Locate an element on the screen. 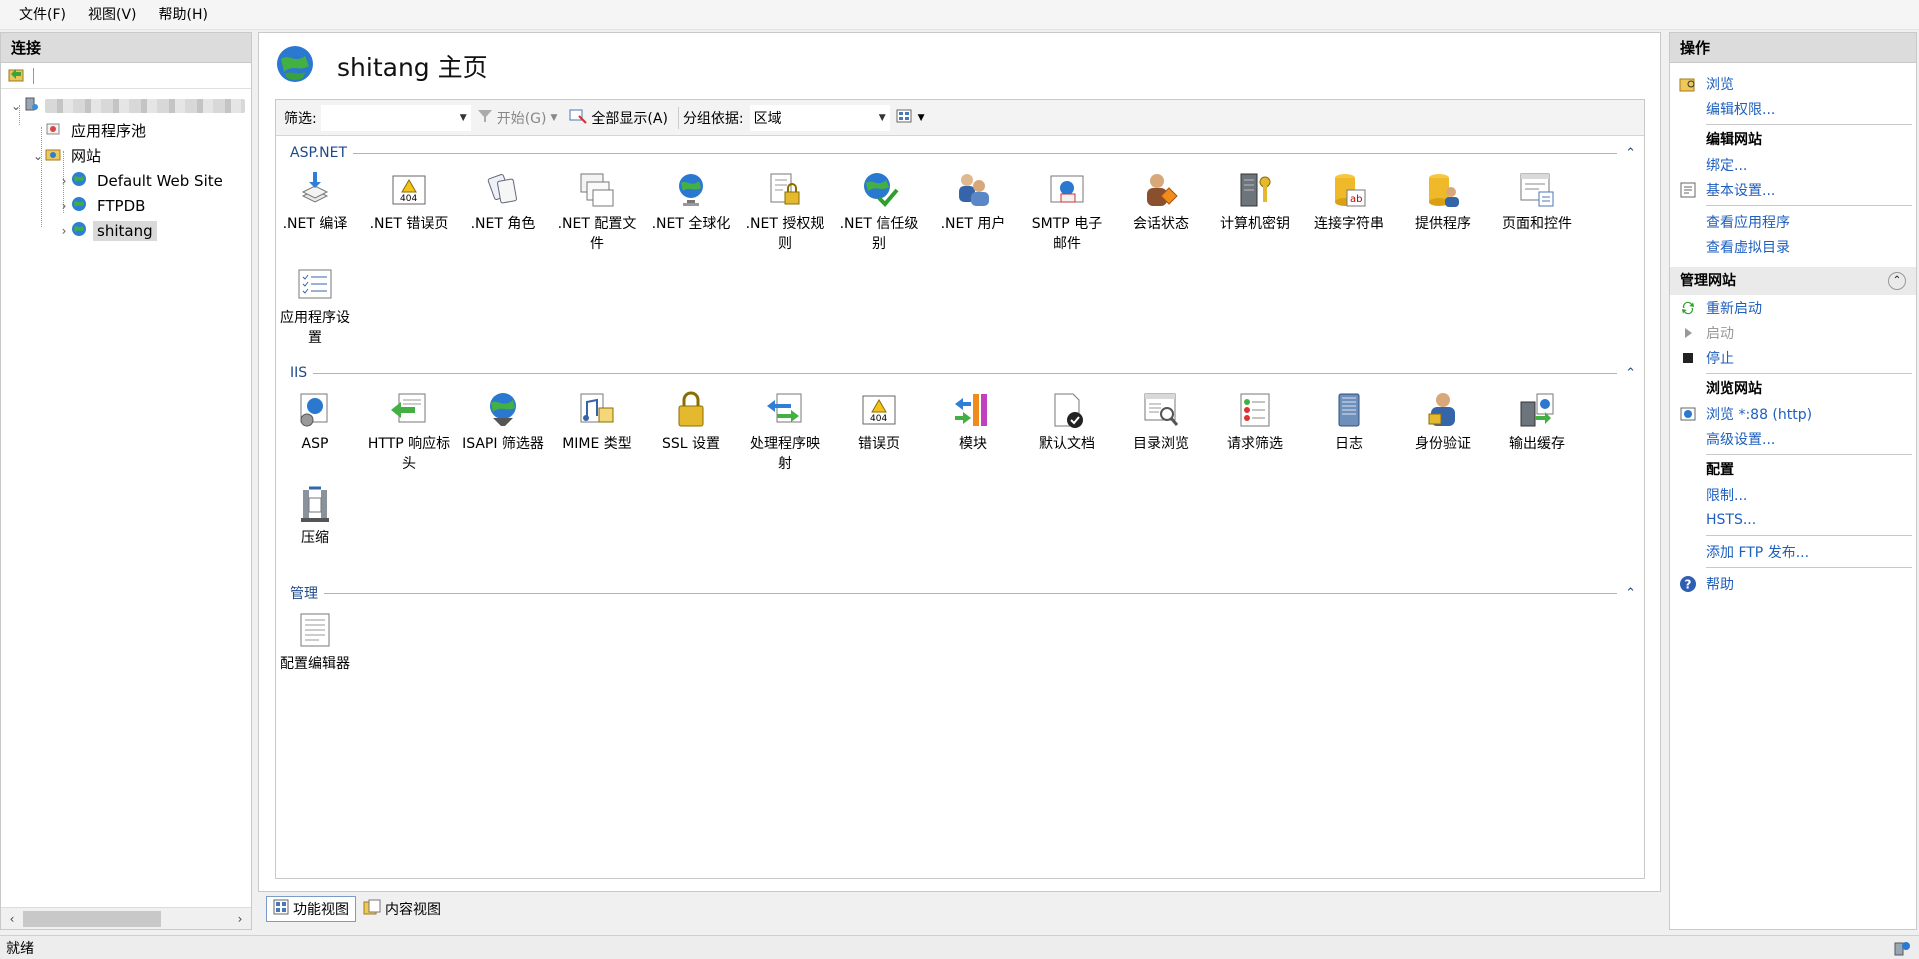  feature-app-settings: 应用程序设 置 is located at coordinates (315, 306).